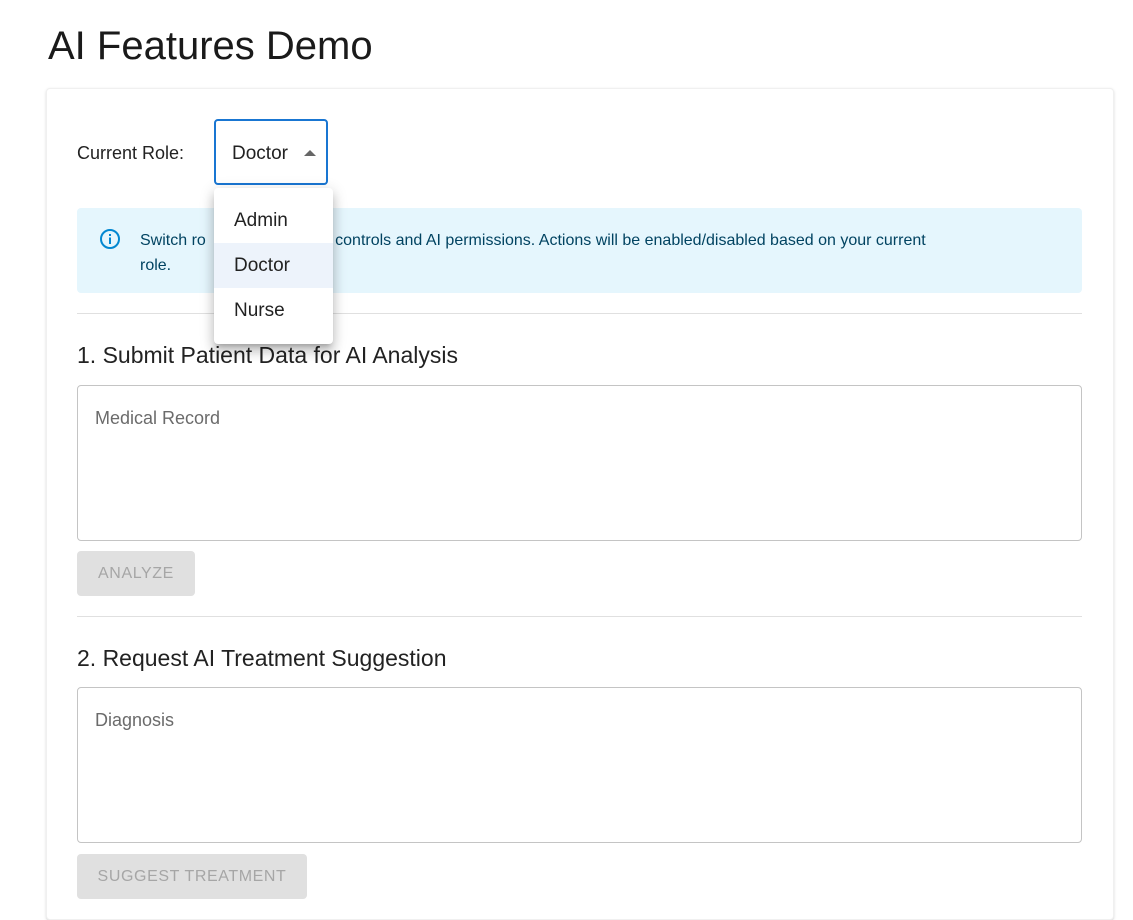  I want to click on diagnosis-placeholder: Diagnosis, so click(135, 720).